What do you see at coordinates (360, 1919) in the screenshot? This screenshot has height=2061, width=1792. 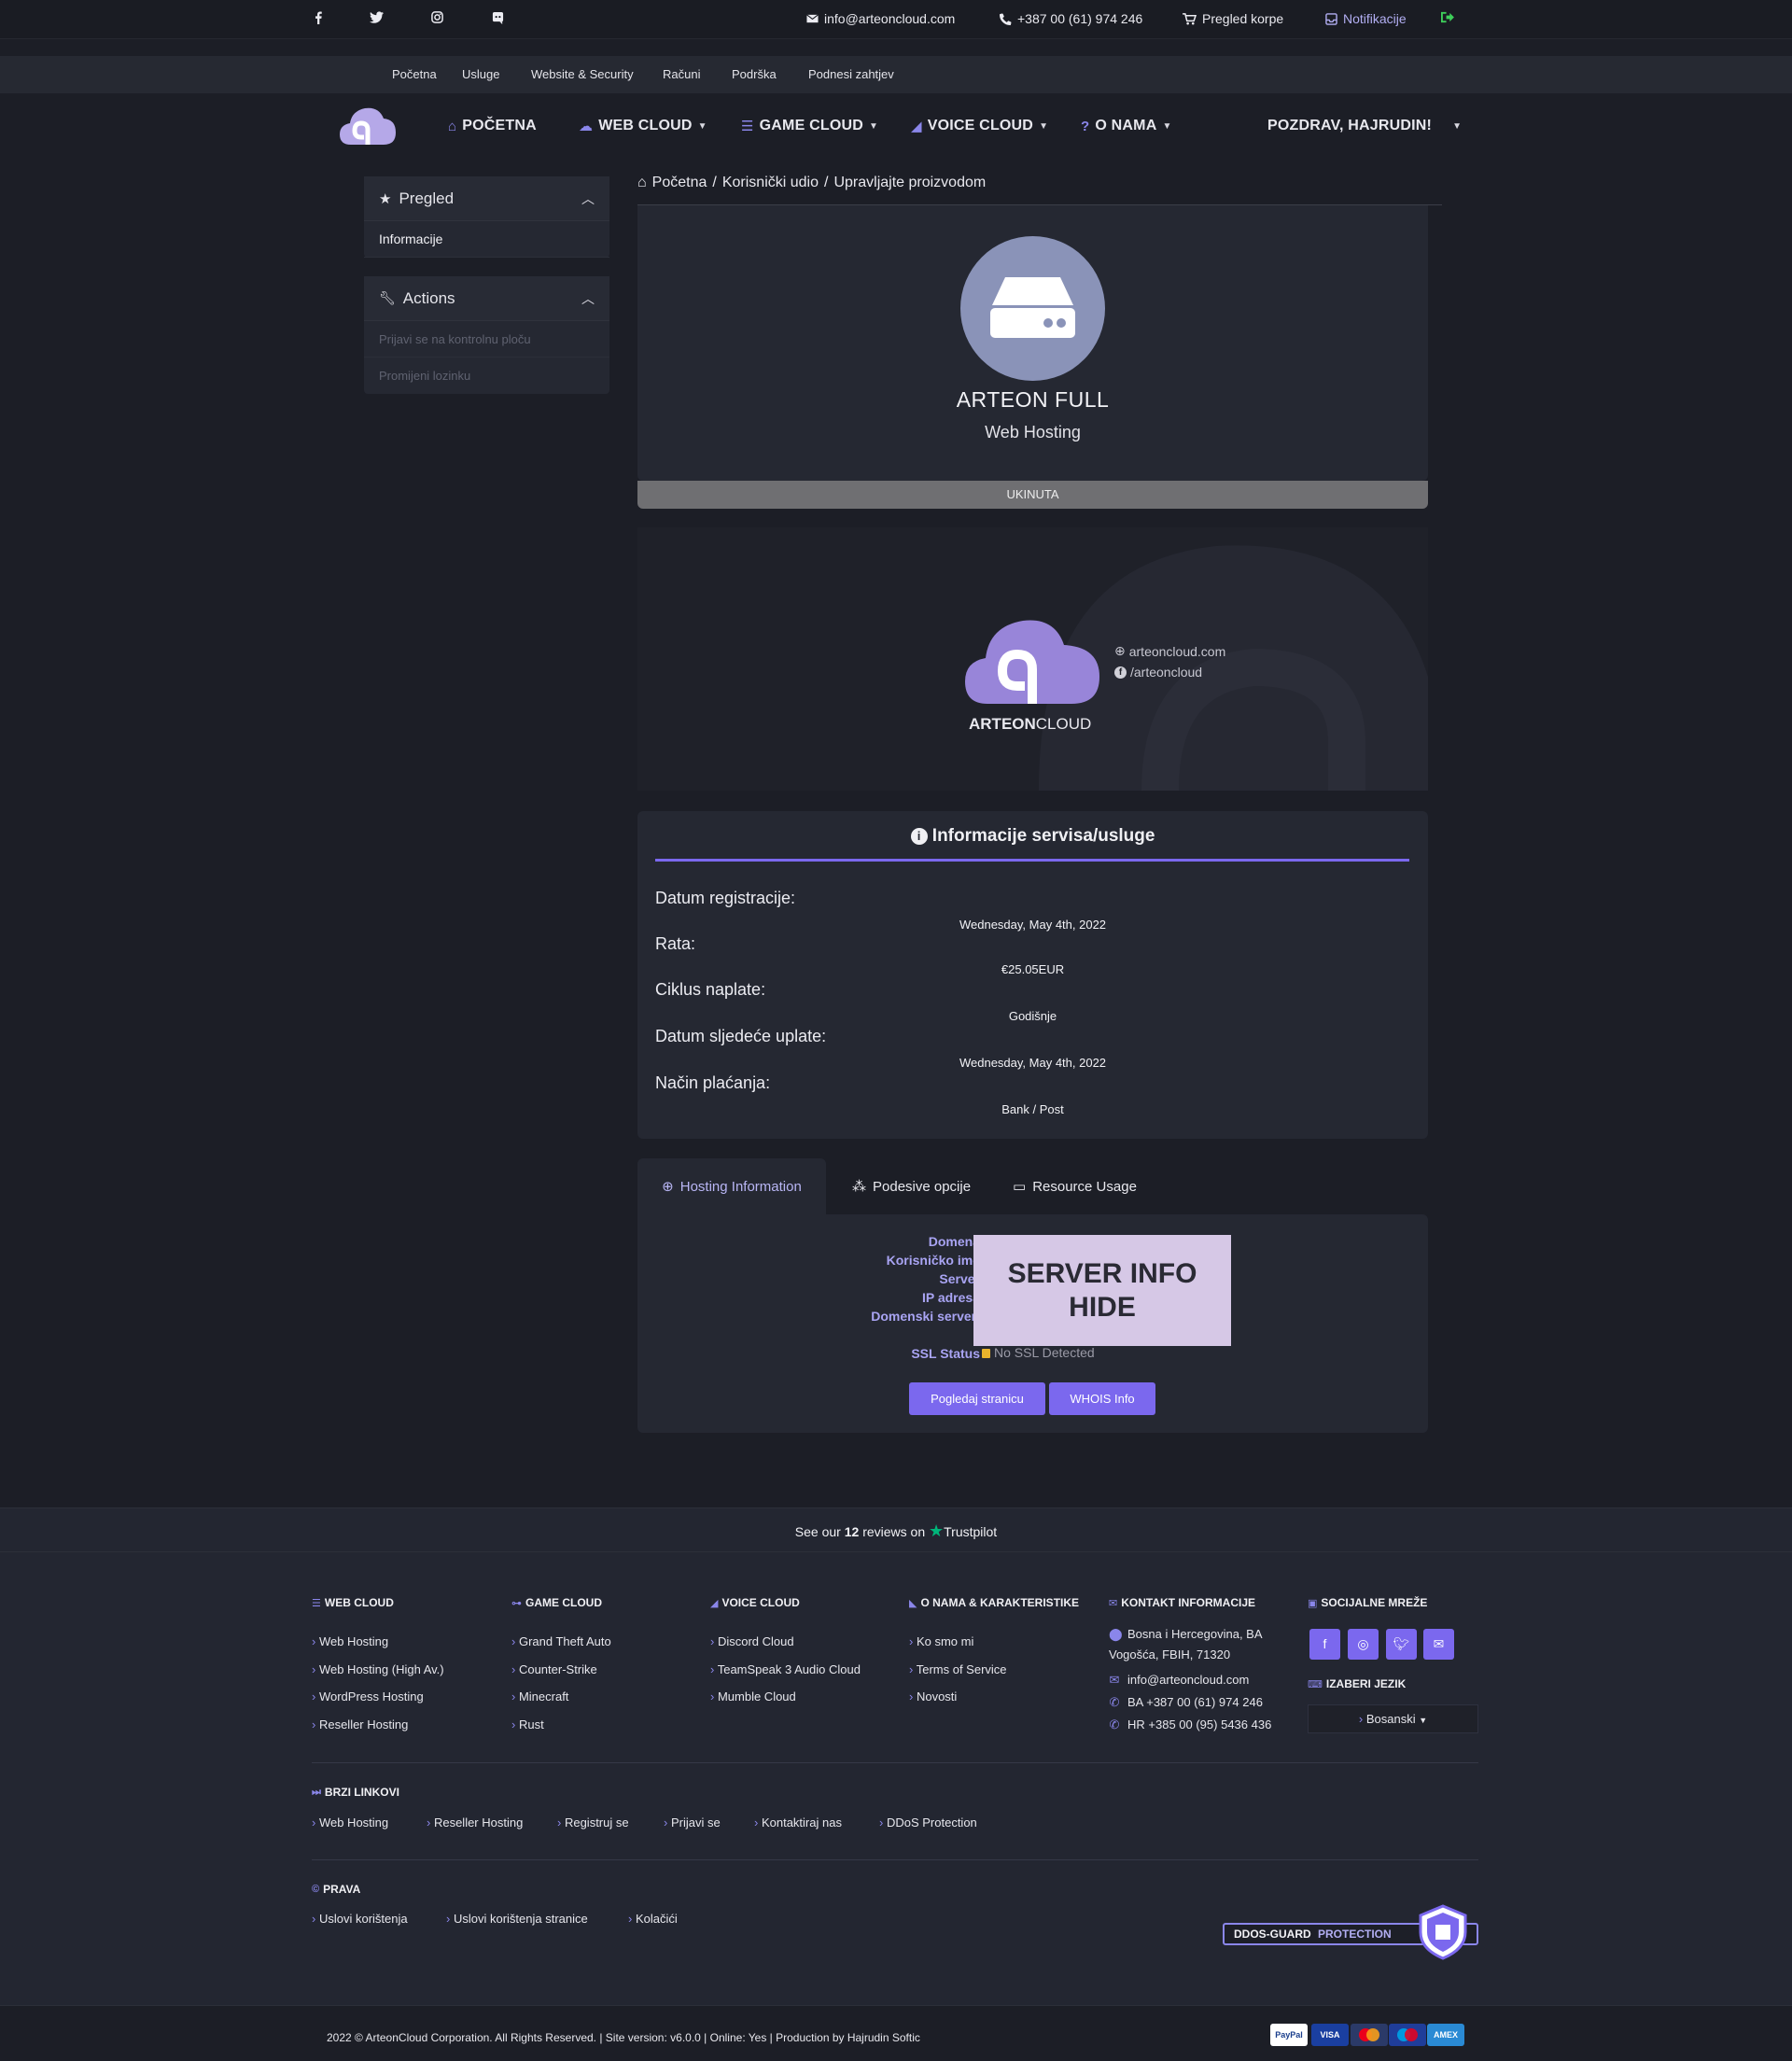 I see `rights-link-terms: Uslovi korištenja` at bounding box center [360, 1919].